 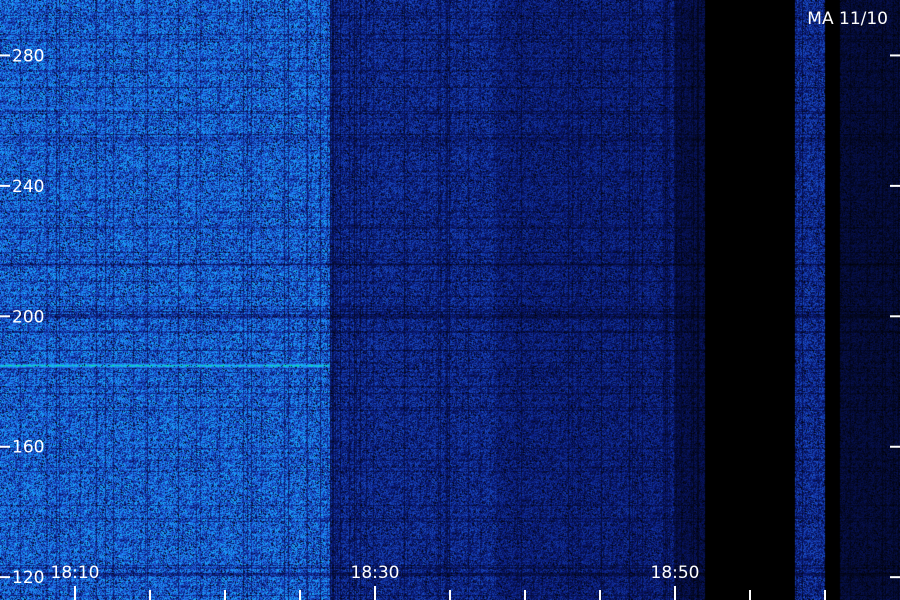 What do you see at coordinates (75, 573) in the screenshot?
I see `x-tick-label: 18:10` at bounding box center [75, 573].